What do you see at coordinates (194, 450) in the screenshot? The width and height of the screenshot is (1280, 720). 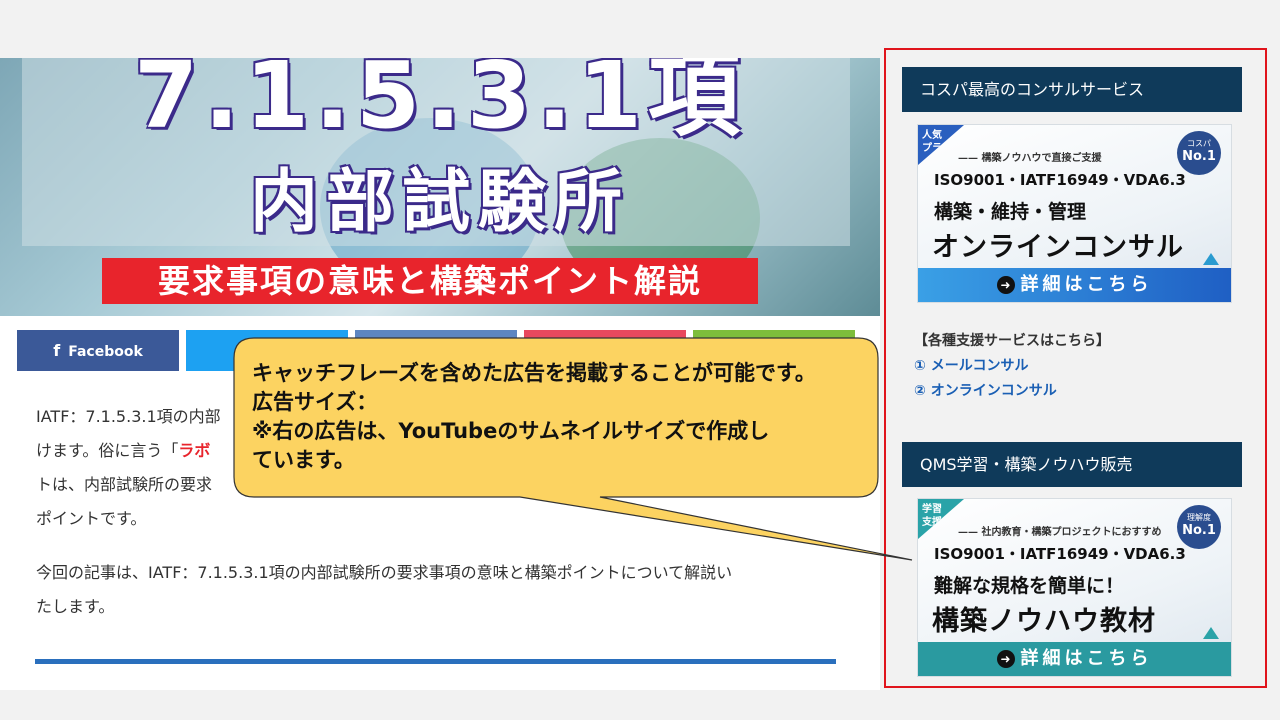 I see `highlight-link: ラボ` at bounding box center [194, 450].